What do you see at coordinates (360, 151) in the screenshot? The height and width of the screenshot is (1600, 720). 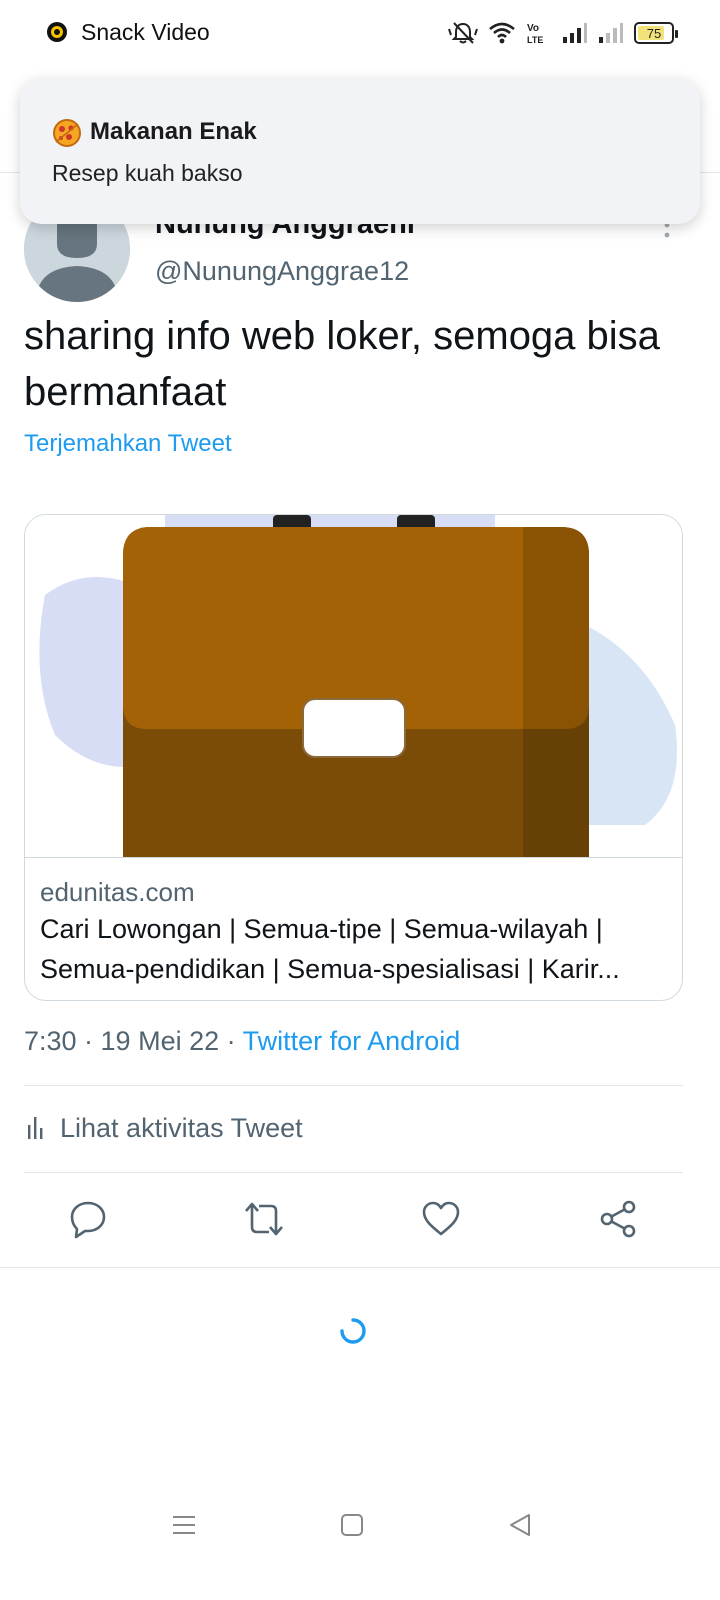 I see `notification-banner: Makanan Enak Resep kuah bakso` at bounding box center [360, 151].